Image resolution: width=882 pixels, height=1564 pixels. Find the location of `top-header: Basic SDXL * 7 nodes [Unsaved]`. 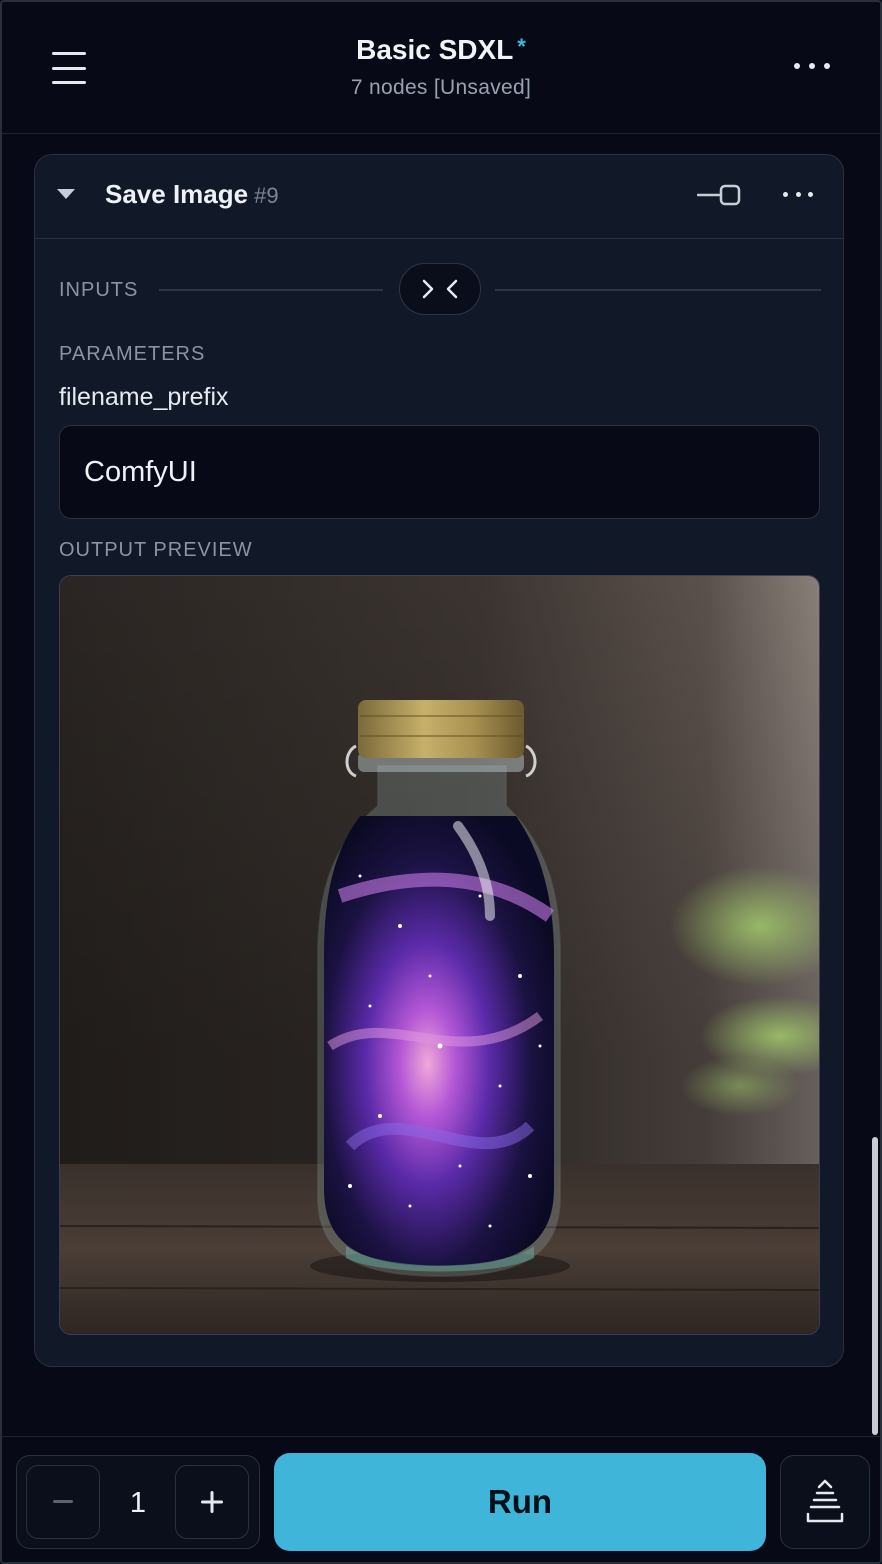

top-header: Basic SDXL * 7 nodes [Unsaved] is located at coordinates (441, 68).